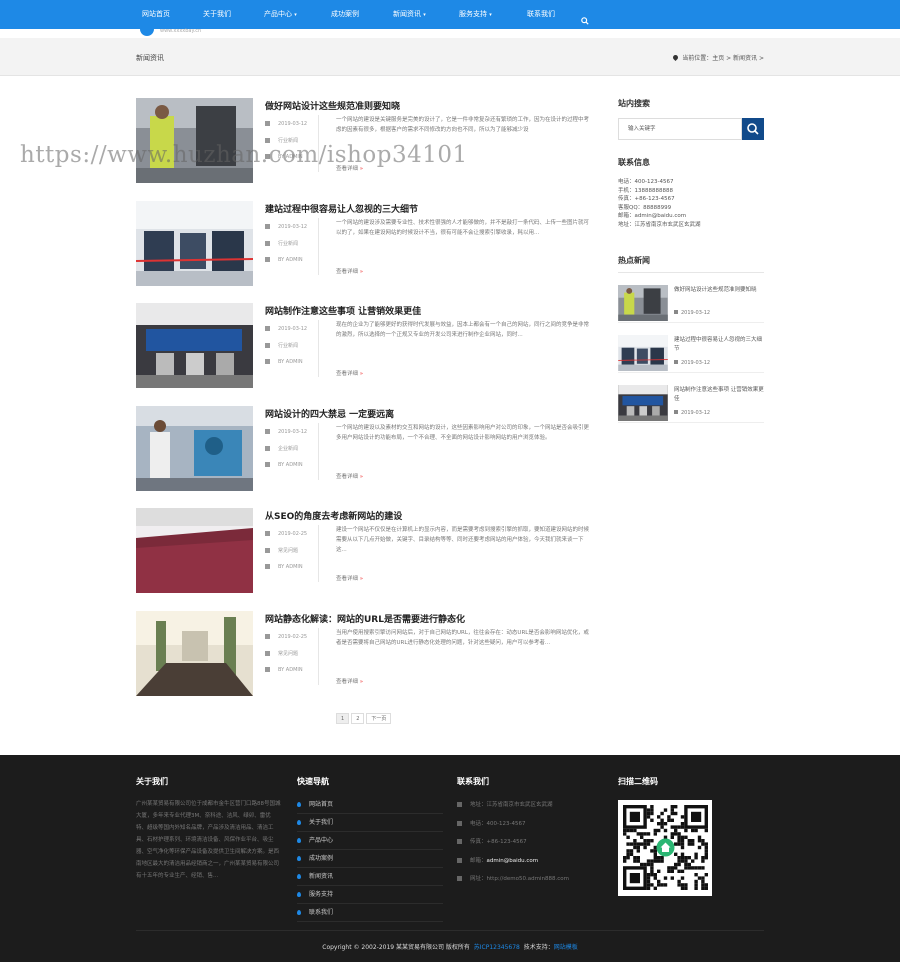 This screenshot has height=962, width=900. What do you see at coordinates (473, 781) in the screenshot?
I see `footer-contact-title: 联系我们` at bounding box center [473, 781].